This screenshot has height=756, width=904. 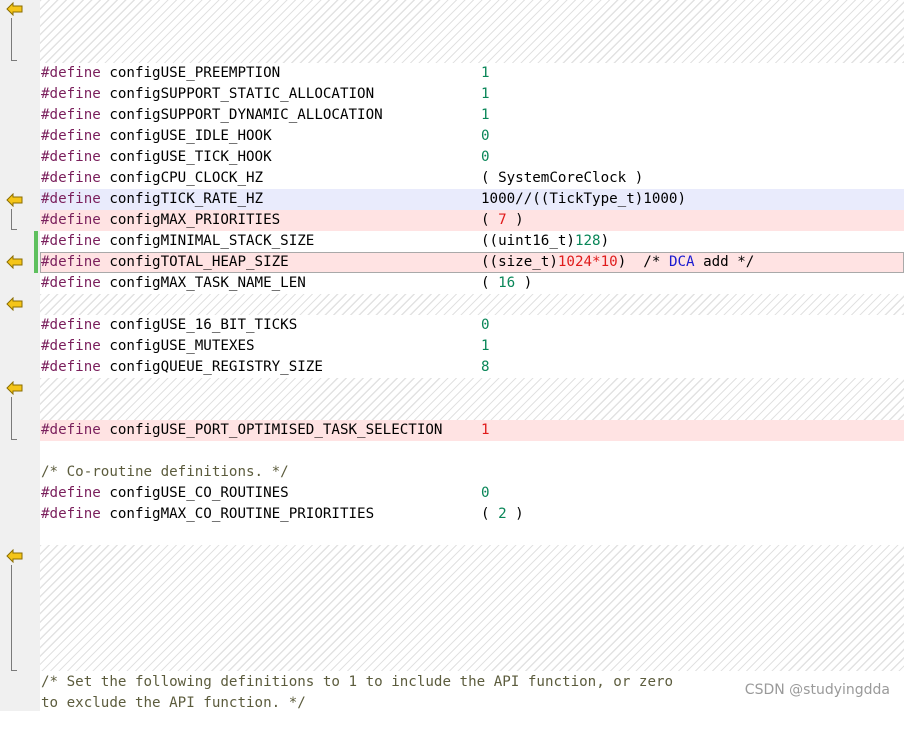 What do you see at coordinates (472, 220) in the screenshot?
I see `code-line-changed: #define configMAX_PRIORITIES ( 7 )` at bounding box center [472, 220].